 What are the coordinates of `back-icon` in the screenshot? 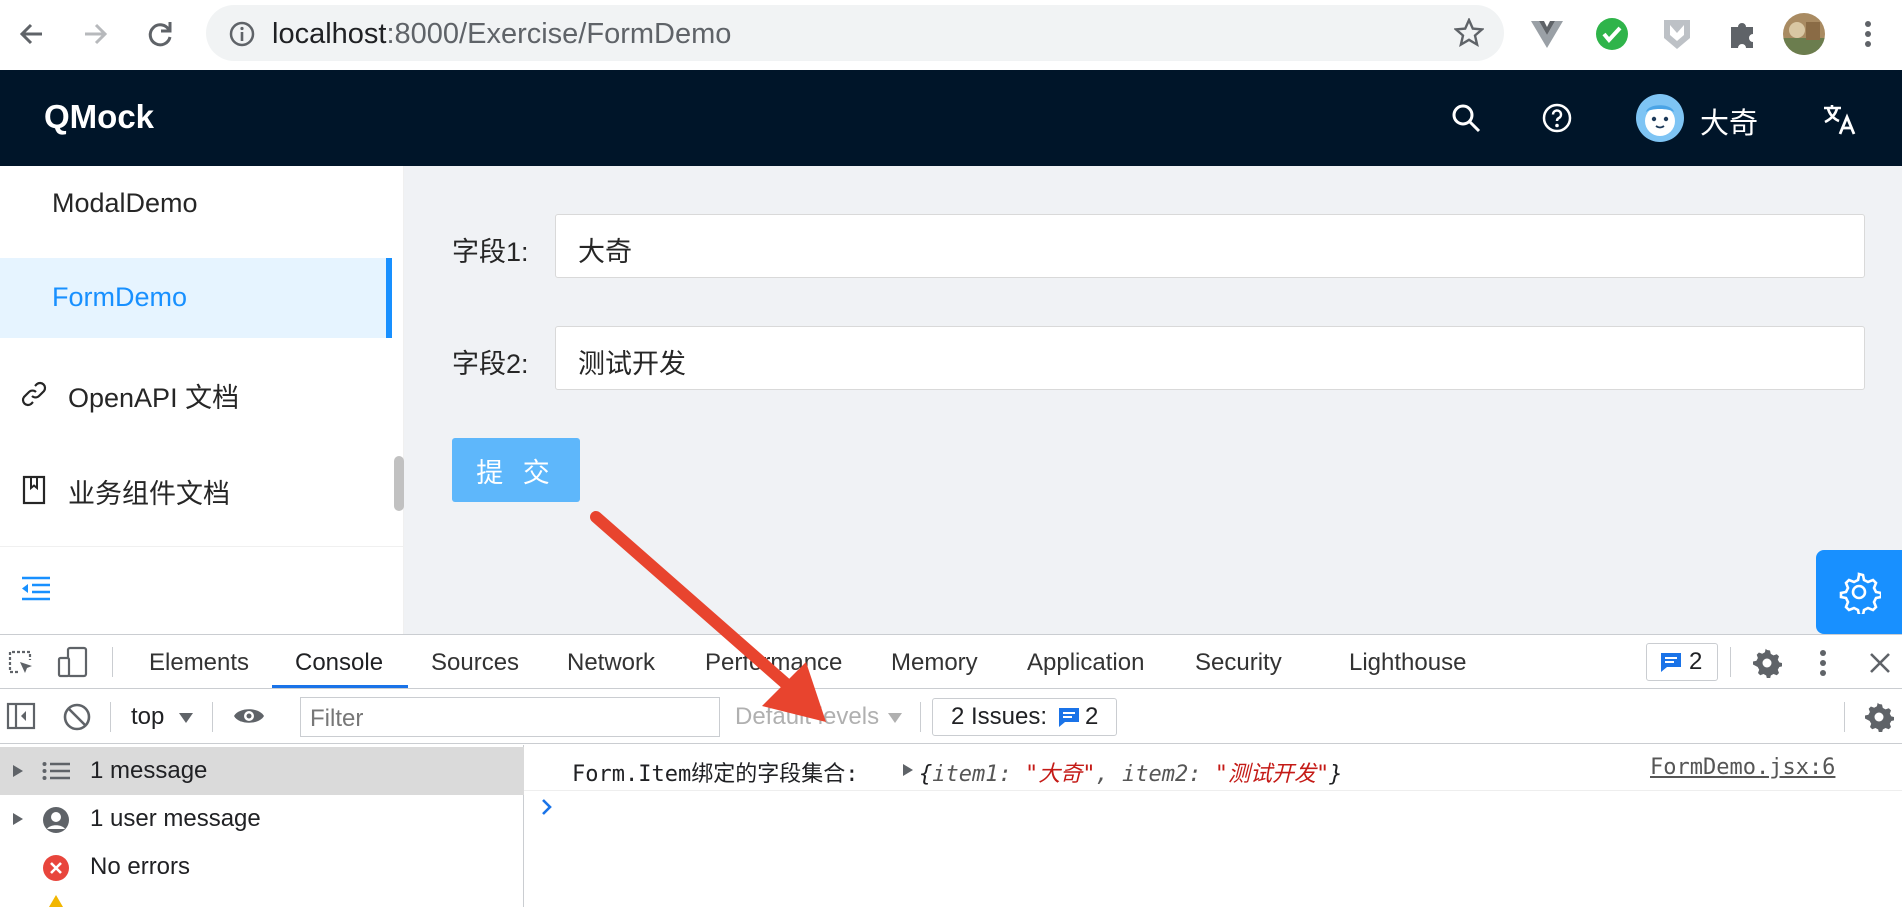 It's located at (32, 34).